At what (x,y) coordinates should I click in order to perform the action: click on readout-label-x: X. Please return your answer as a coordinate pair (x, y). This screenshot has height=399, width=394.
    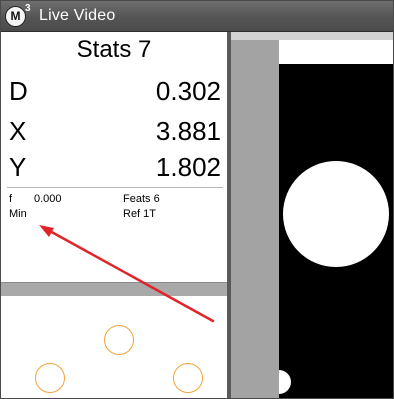
    Looking at the image, I should click on (18, 131).